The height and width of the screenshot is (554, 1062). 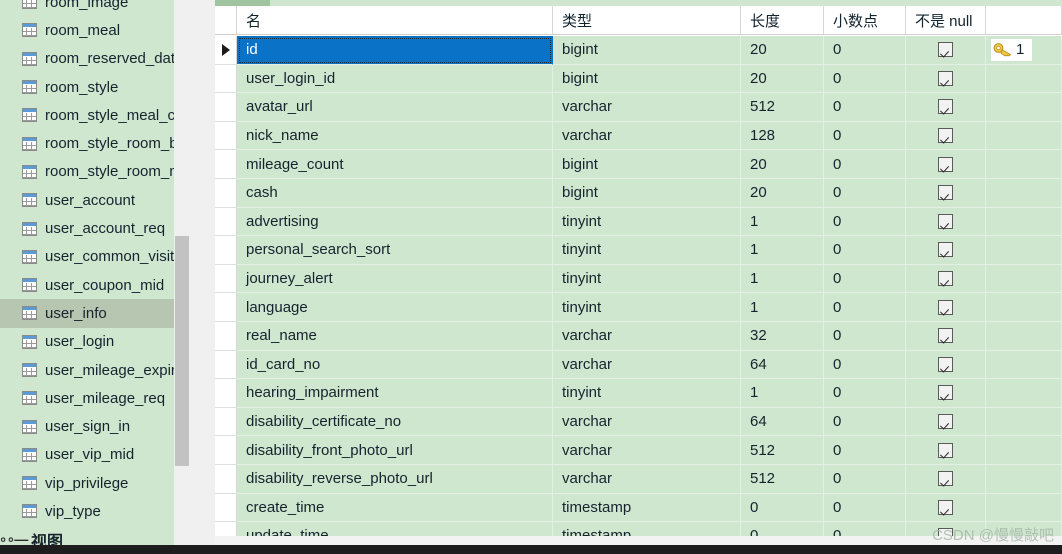 What do you see at coordinates (95, 59) in the screenshot?
I see `sidebar-table-item: room_reserved_date` at bounding box center [95, 59].